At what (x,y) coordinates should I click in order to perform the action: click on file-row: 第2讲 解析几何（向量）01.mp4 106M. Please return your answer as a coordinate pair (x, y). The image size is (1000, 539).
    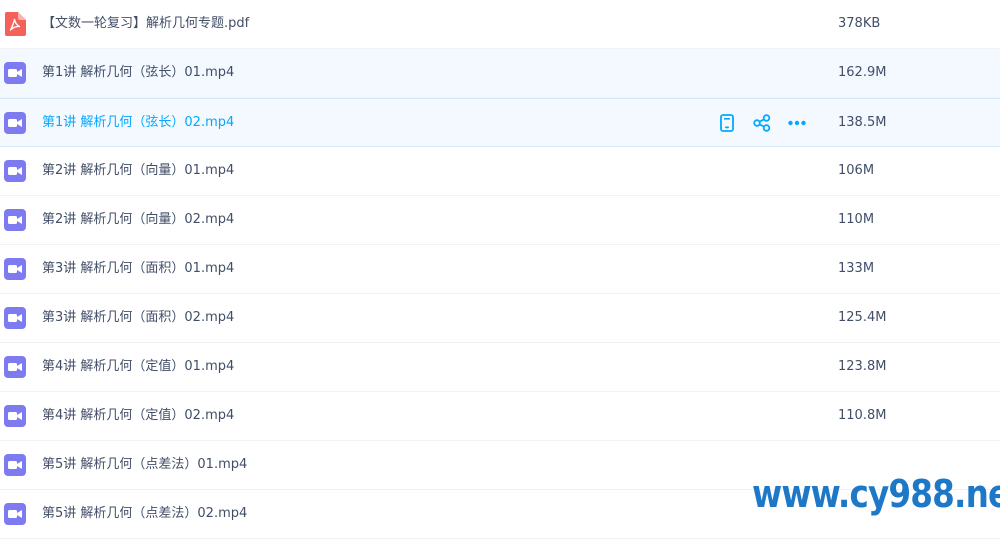
    Looking at the image, I should click on (500, 171).